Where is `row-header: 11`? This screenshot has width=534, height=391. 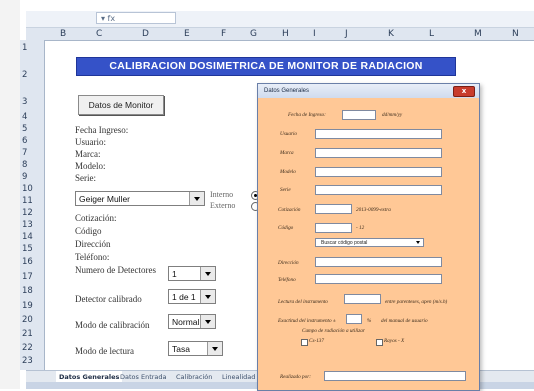 row-header: 11 is located at coordinates (27, 201).